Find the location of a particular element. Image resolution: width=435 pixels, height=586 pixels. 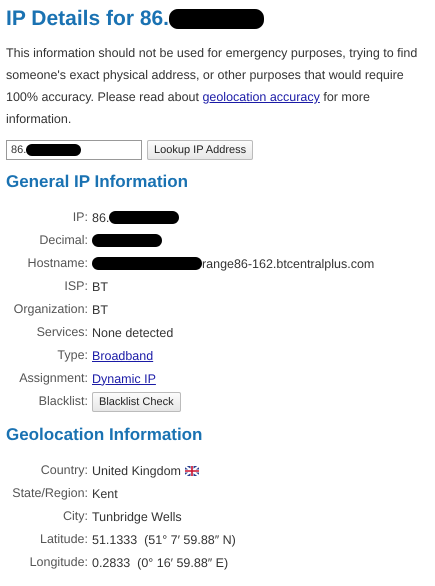

field-value: 86. is located at coordinates (101, 217).